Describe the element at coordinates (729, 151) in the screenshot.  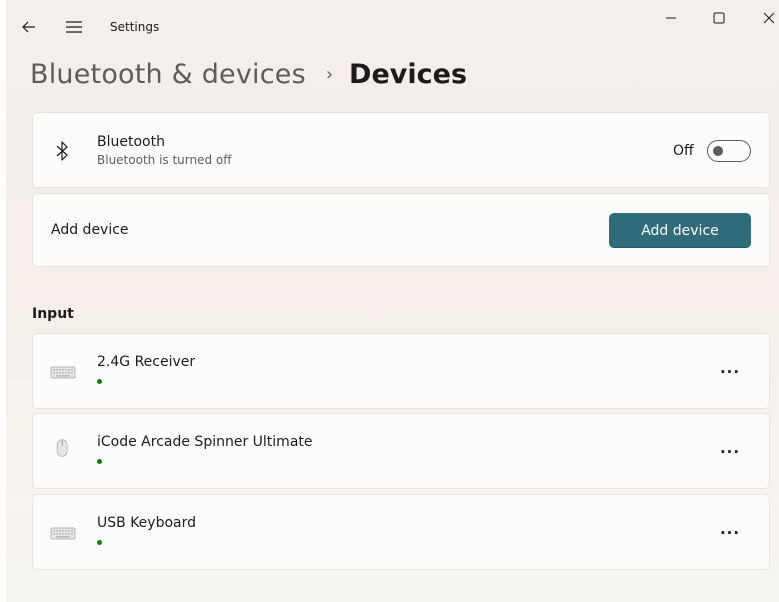
I see `bluetooth-toggle` at that location.